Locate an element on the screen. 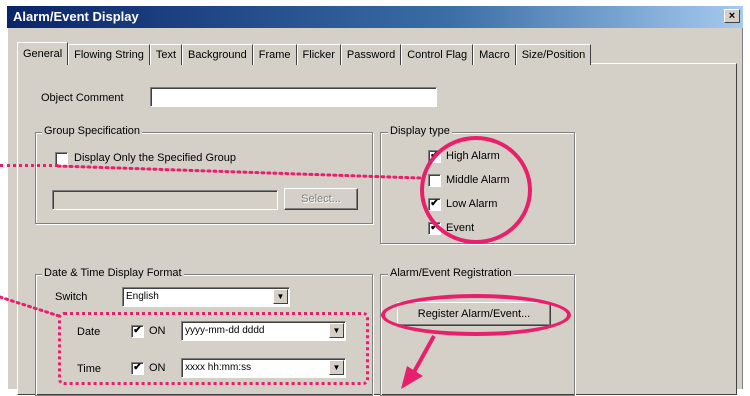  callout-line-date-time is located at coordinates (30, 306).